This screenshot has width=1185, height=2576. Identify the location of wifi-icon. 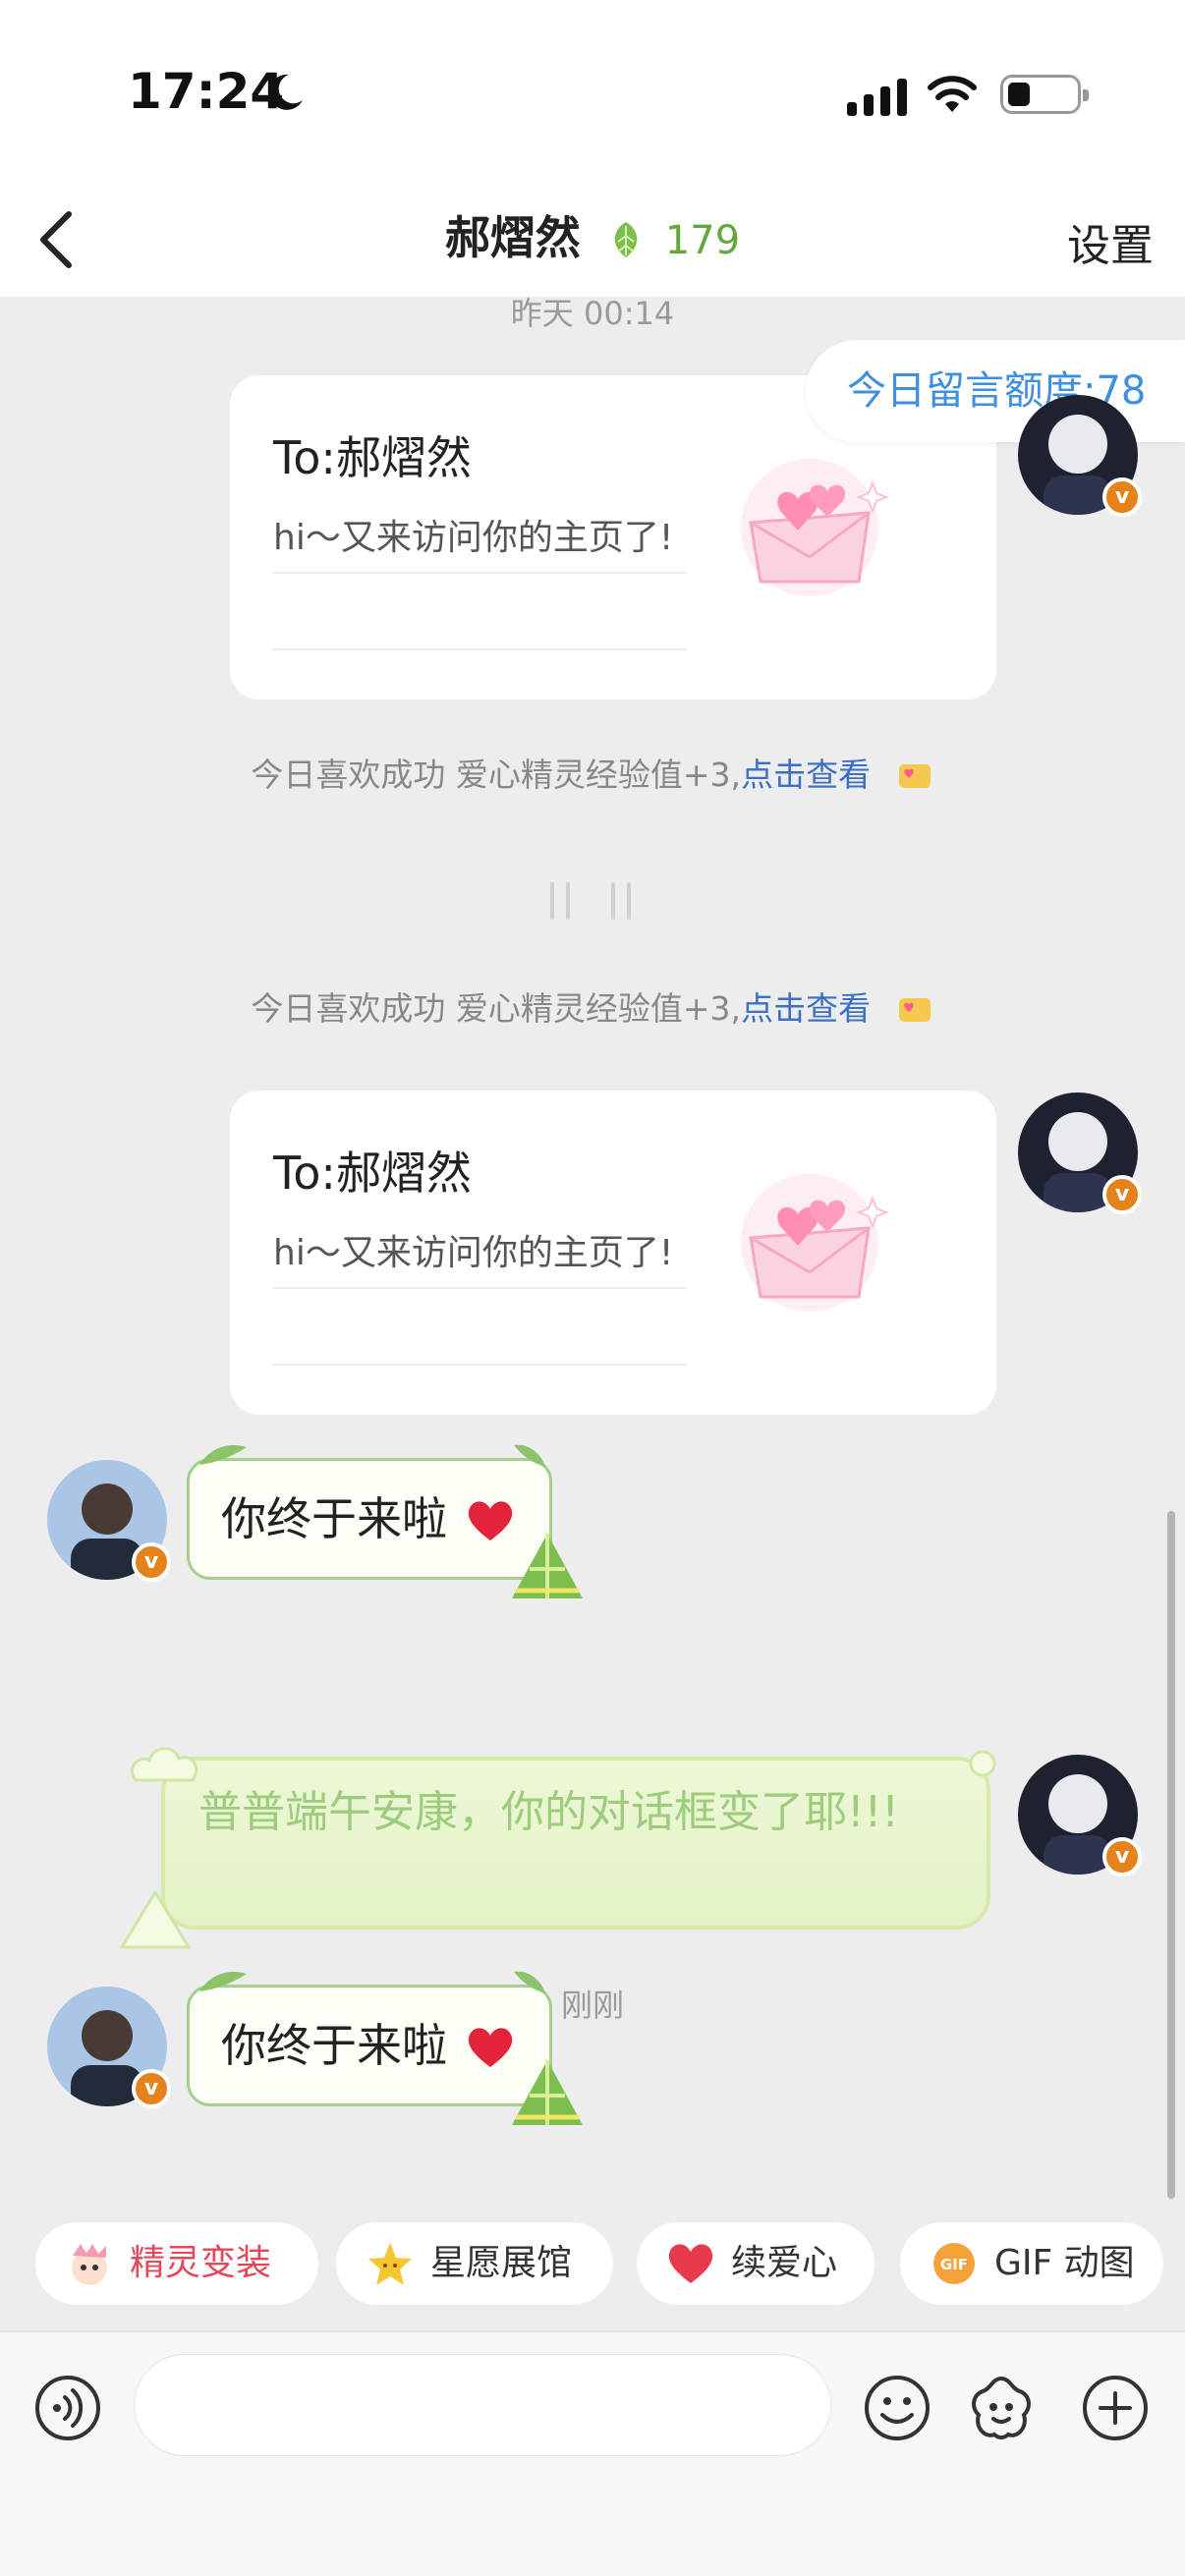
(953, 94).